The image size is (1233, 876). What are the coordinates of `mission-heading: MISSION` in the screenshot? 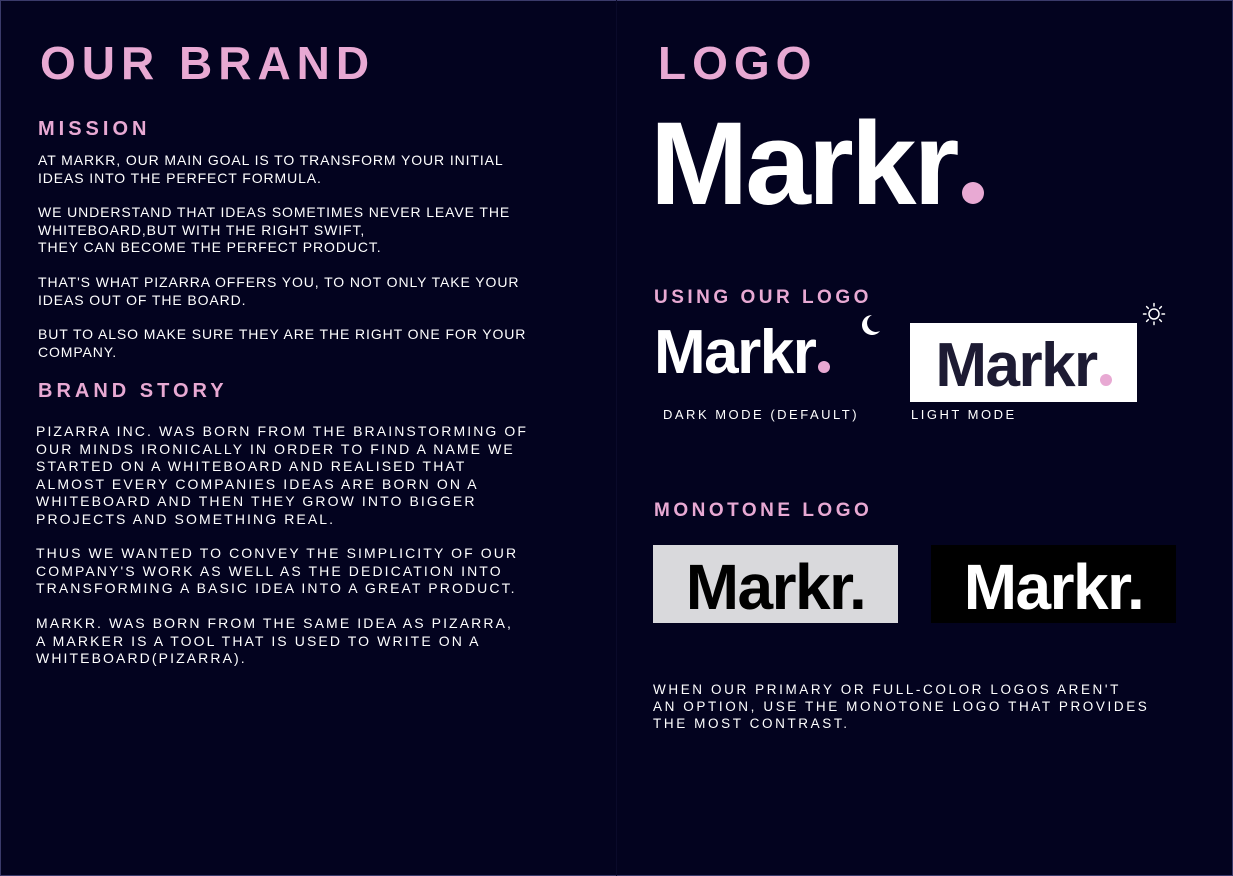 It's located at (94, 129).